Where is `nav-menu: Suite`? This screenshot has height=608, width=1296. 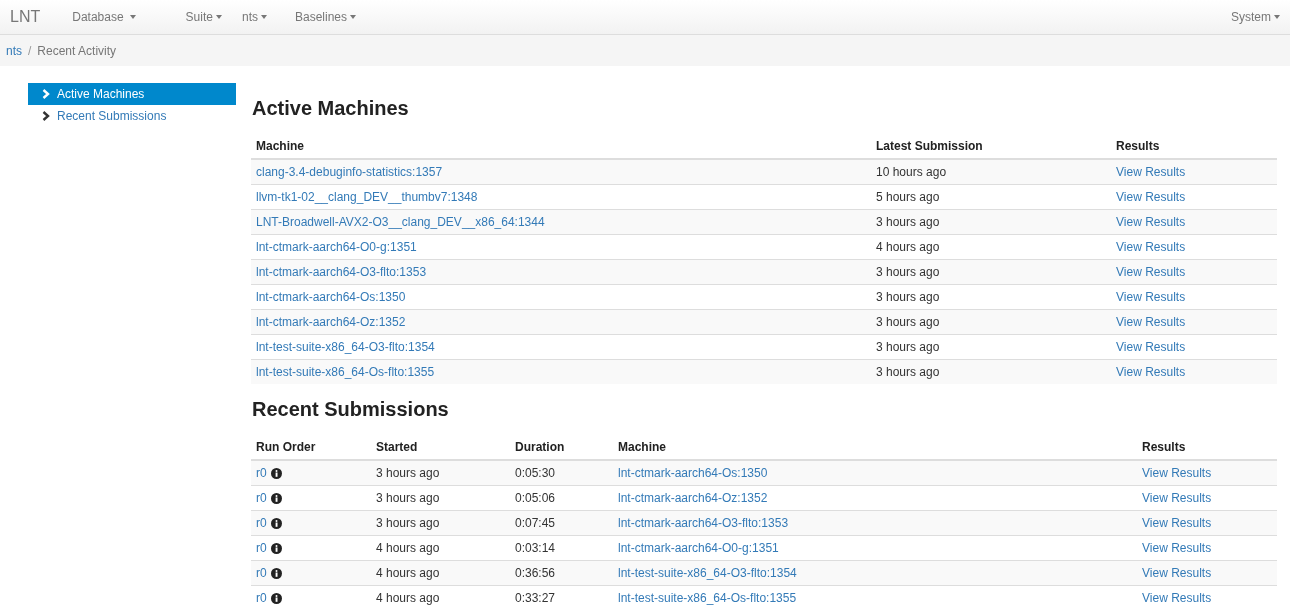 nav-menu: Suite is located at coordinates (203, 17).